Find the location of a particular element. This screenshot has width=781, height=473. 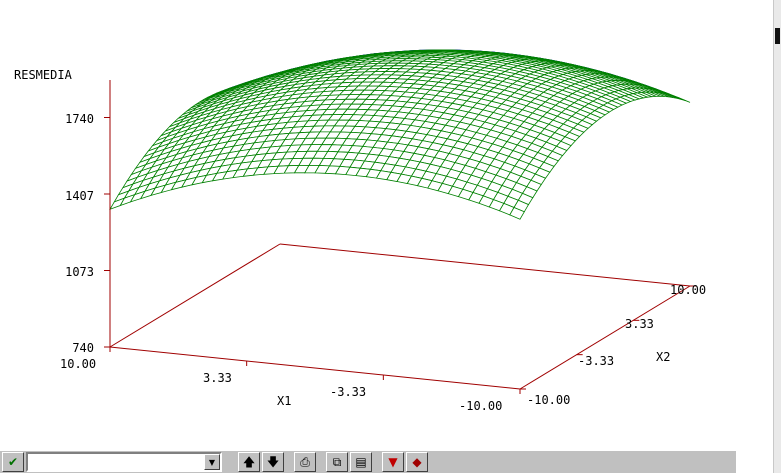

x-axis-line is located at coordinates (315, 368).